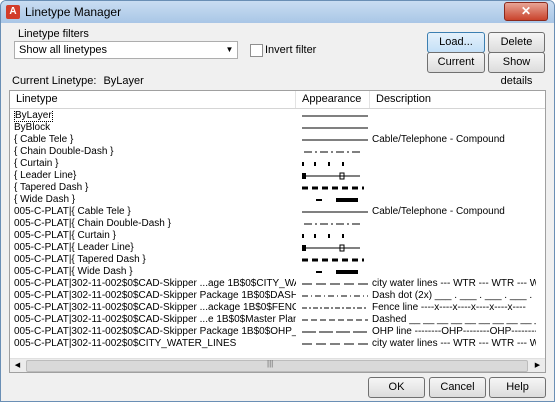 The height and width of the screenshot is (402, 555). What do you see at coordinates (155, 236) in the screenshot?
I see `linetype-name: 005-C-PLAT|{ Curtain }` at bounding box center [155, 236].